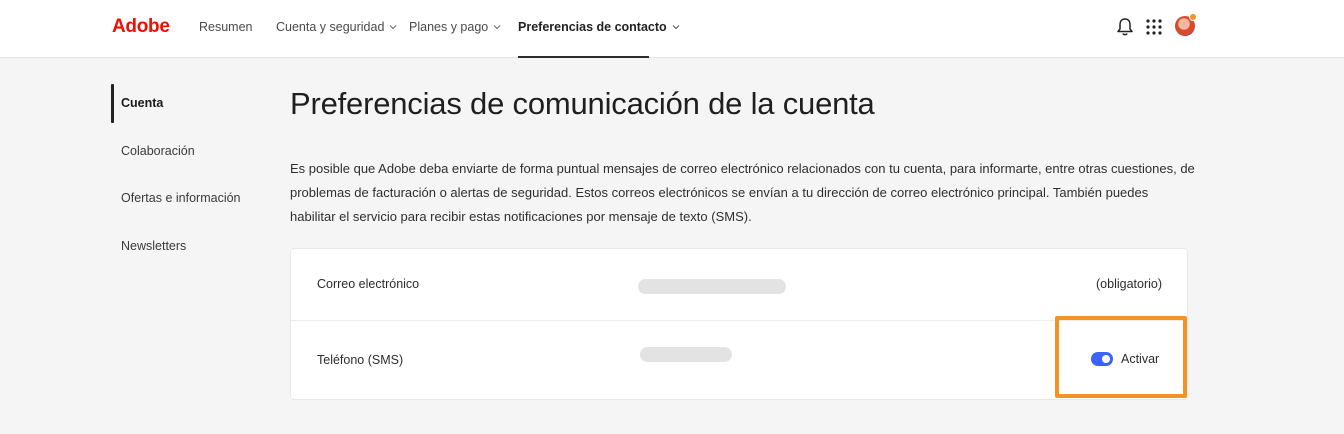 The image size is (1344, 434). I want to click on phone-value-placeholder, so click(686, 354).